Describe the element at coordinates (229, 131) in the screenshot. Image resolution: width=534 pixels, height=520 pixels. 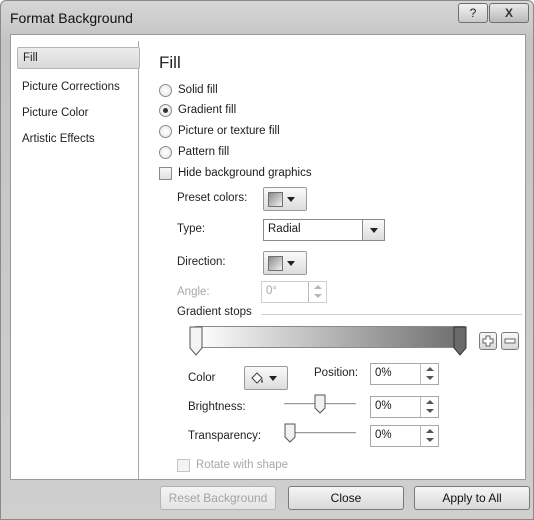
I see `picture-texture-fill-label: Picture or texture fill` at that location.